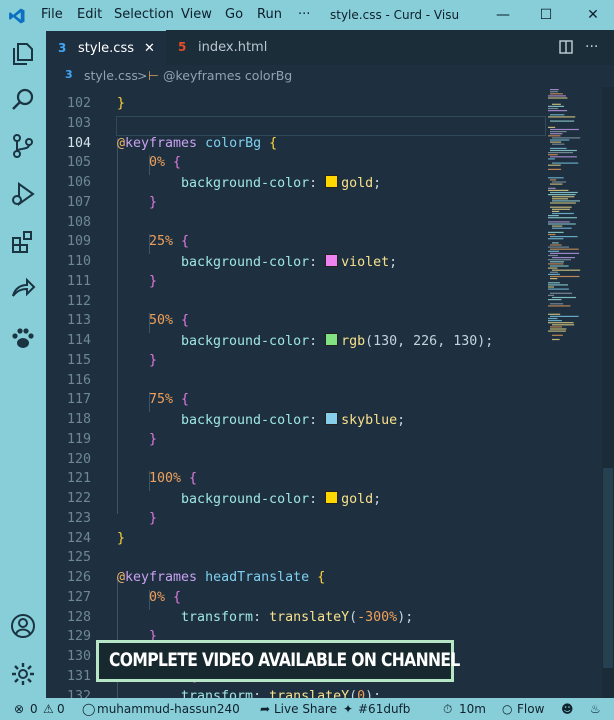  I want to click on menu-selection: Selection, so click(144, 15).